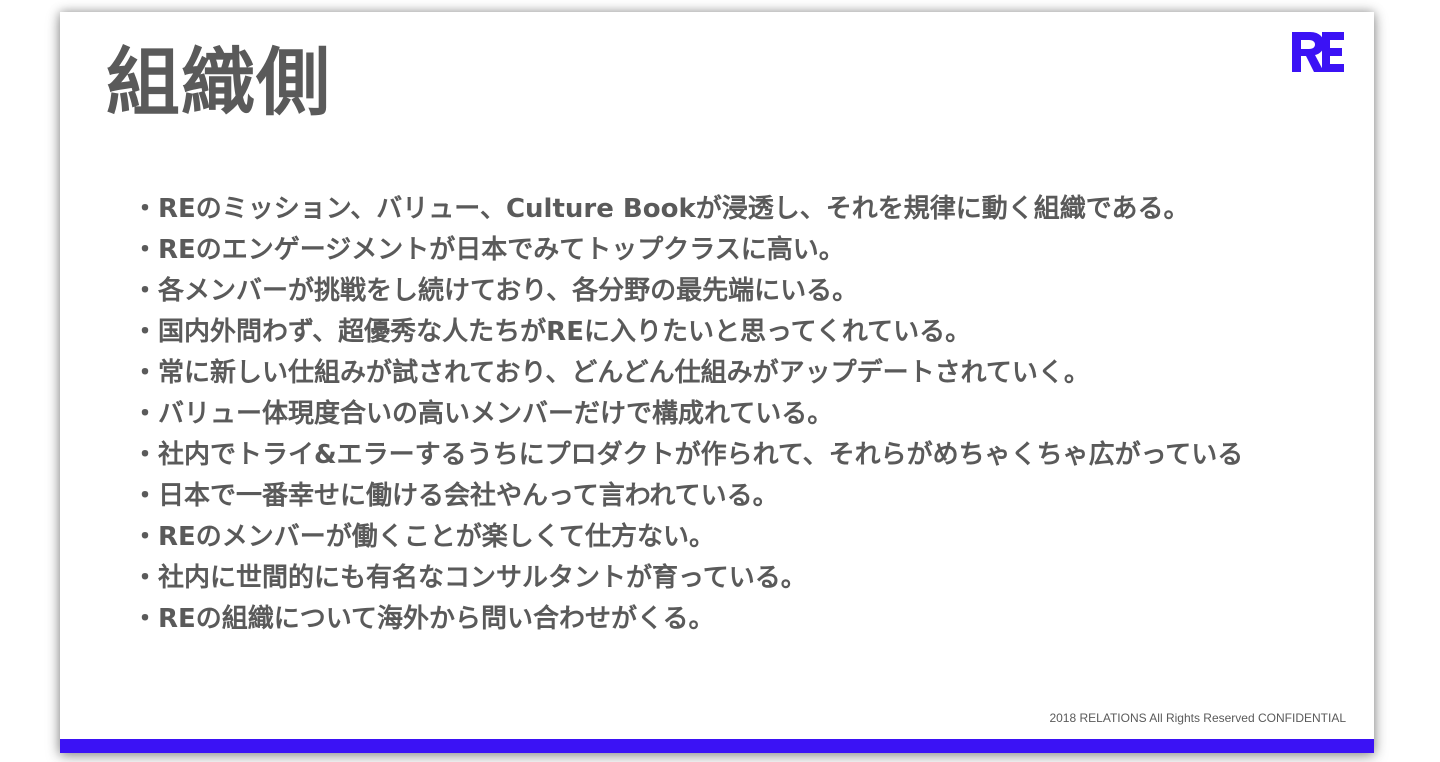 This screenshot has height=762, width=1440. I want to click on list-item: ・バリュー体現度合いの高いメンバーだけで構成れている。, so click(687, 414).